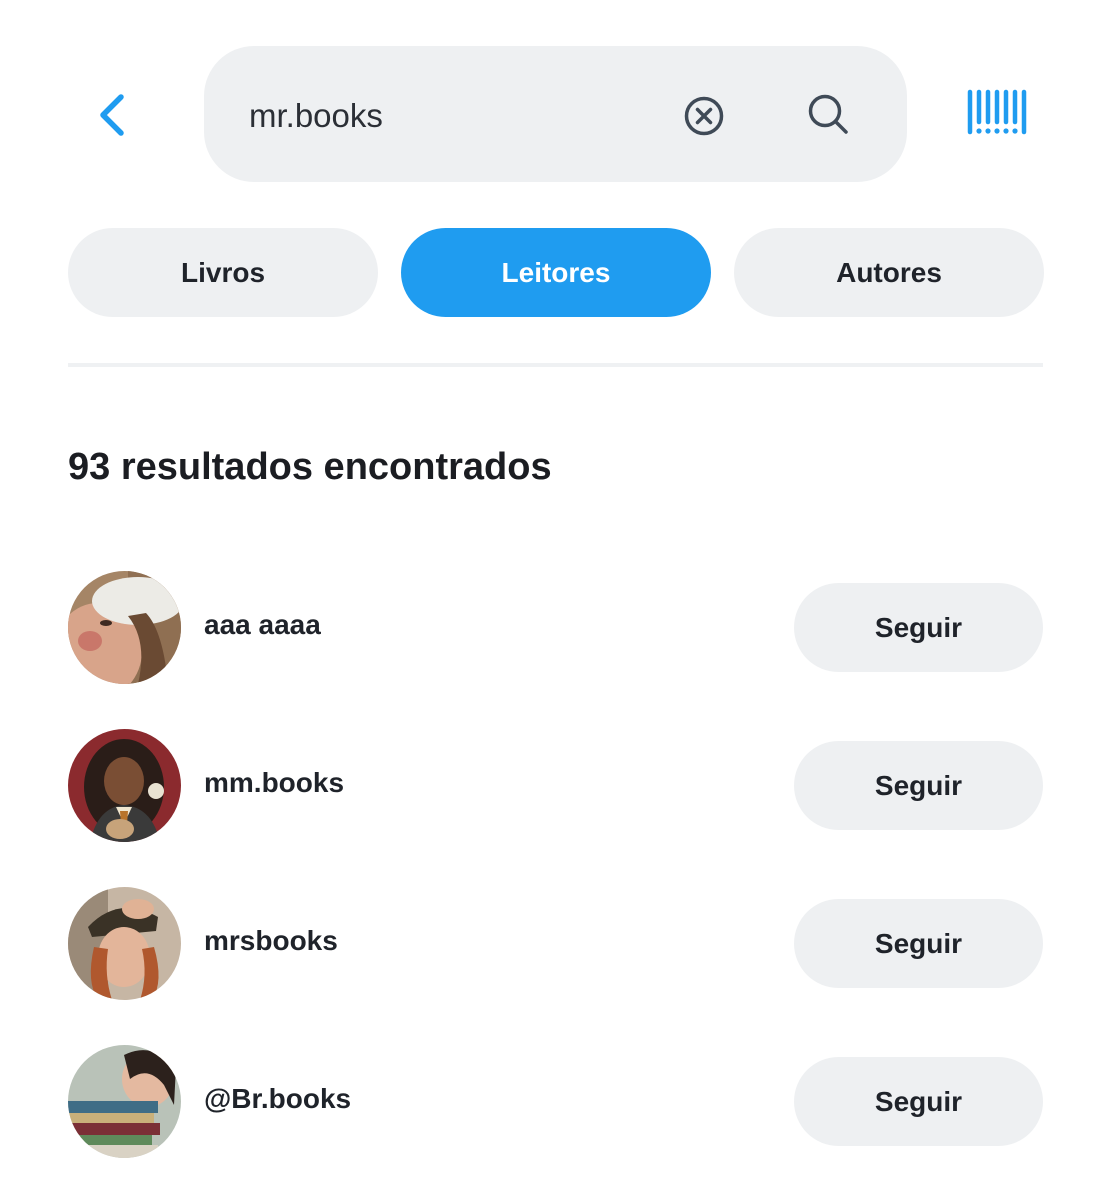 Image resolution: width=1111 pixels, height=1200 pixels. I want to click on search-icon, so click(828, 114).